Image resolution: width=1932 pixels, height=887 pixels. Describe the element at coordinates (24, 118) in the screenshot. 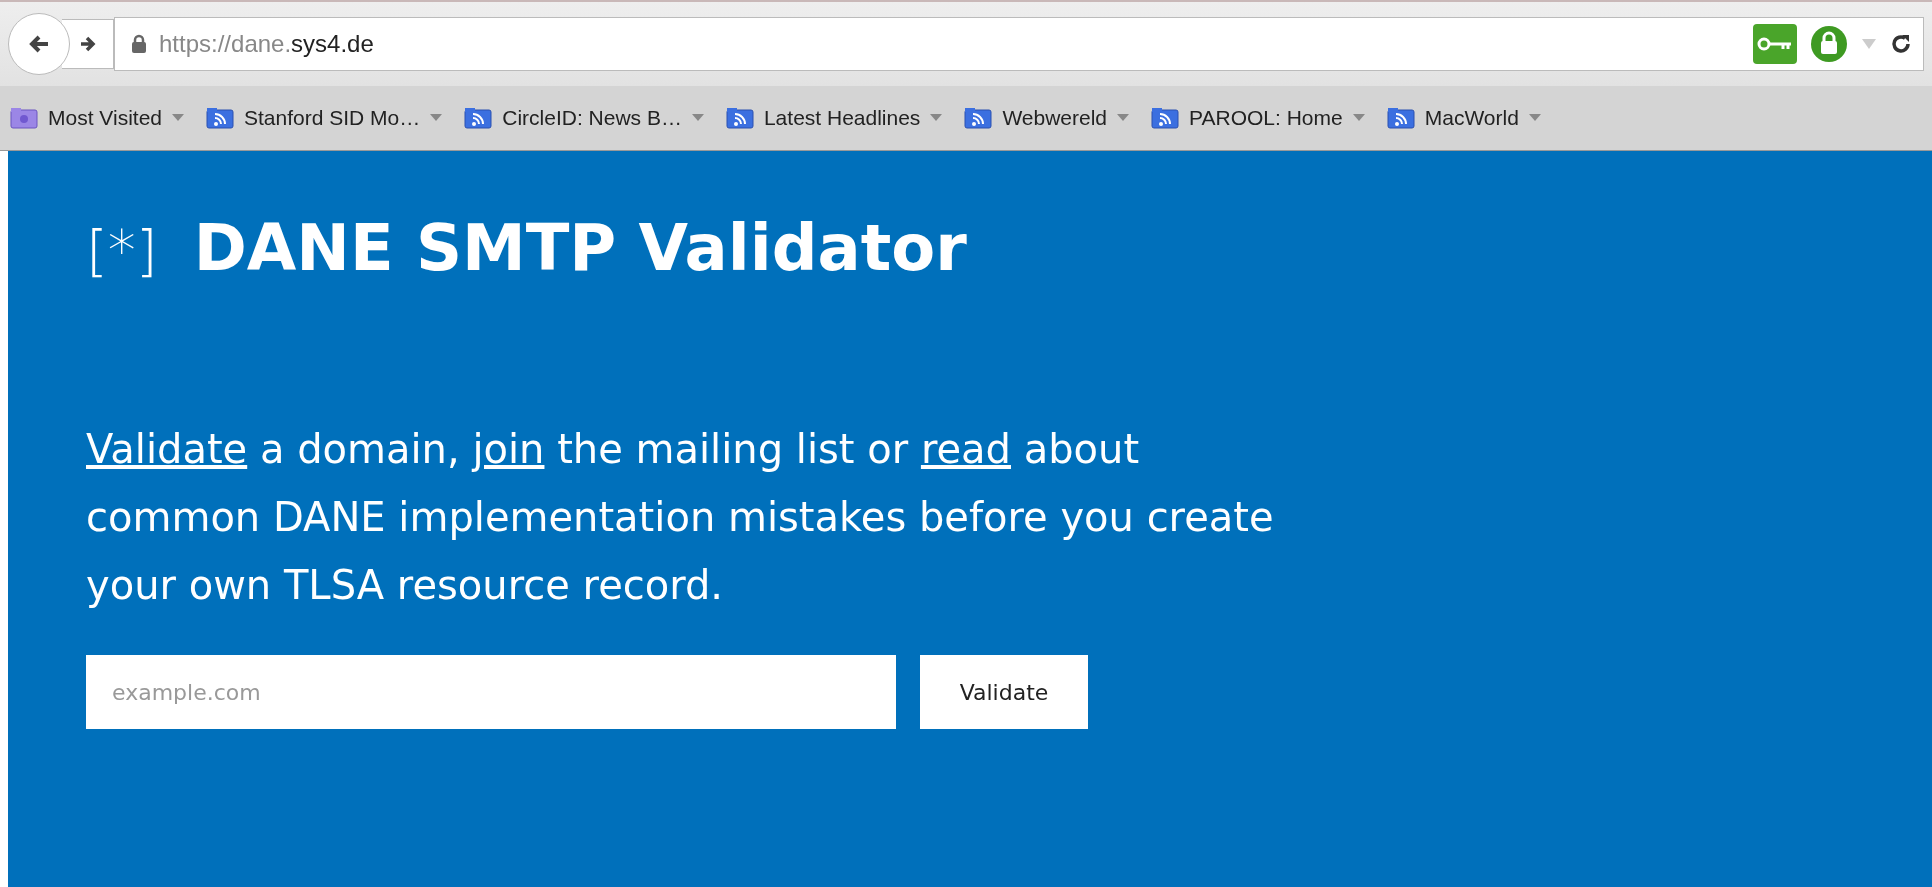

I see `folder-icon` at that location.